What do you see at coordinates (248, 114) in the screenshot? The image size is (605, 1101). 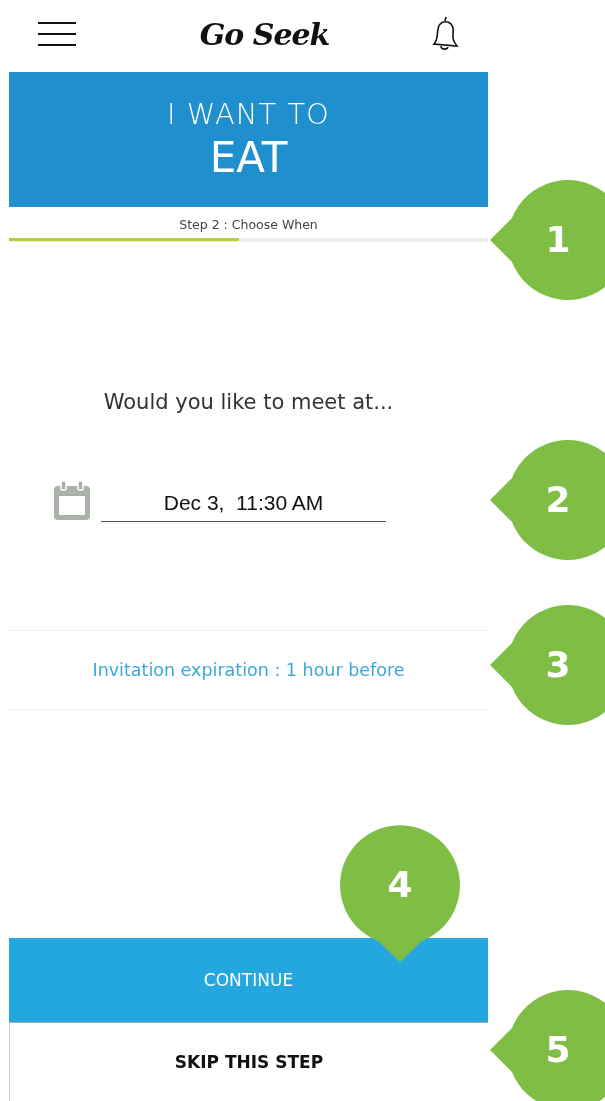 I see `banner-subtitle: I WANT TO` at bounding box center [248, 114].